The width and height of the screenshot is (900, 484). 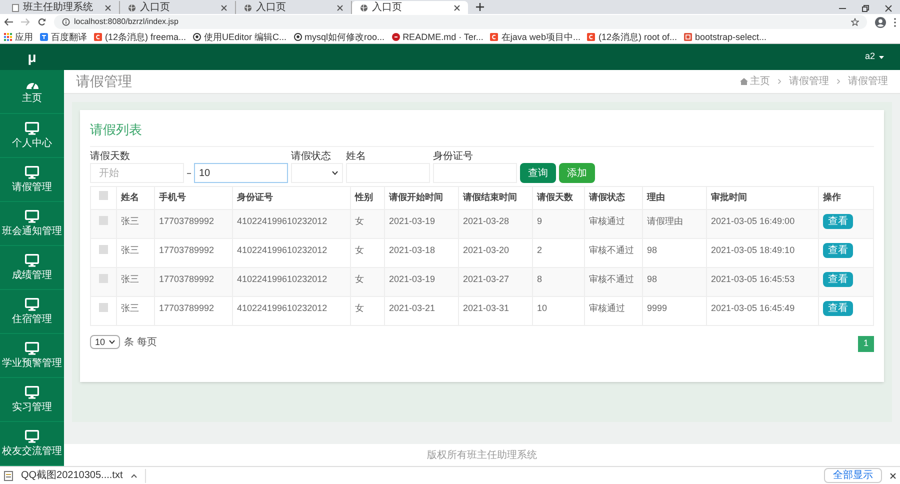 I want to click on back-arrow-icon, so click(x=8, y=22).